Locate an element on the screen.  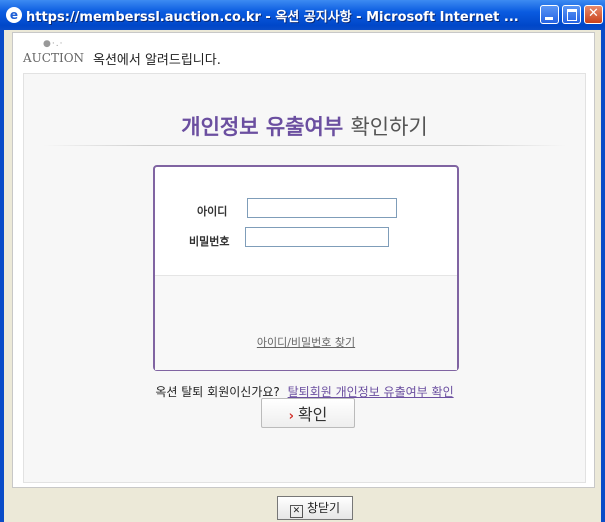
close-window-button: ✕ 창닫기 is located at coordinates (315, 508).